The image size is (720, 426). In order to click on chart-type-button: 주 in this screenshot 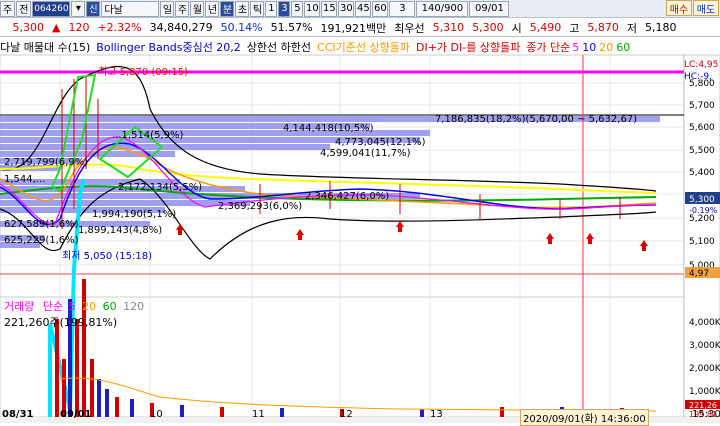, I will do `click(8, 8)`.